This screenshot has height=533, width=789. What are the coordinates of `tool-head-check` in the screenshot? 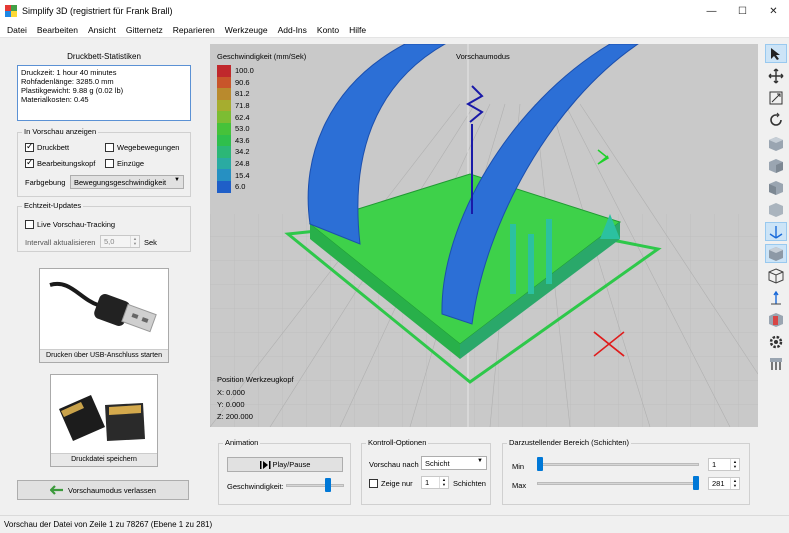 It's located at (29, 162).